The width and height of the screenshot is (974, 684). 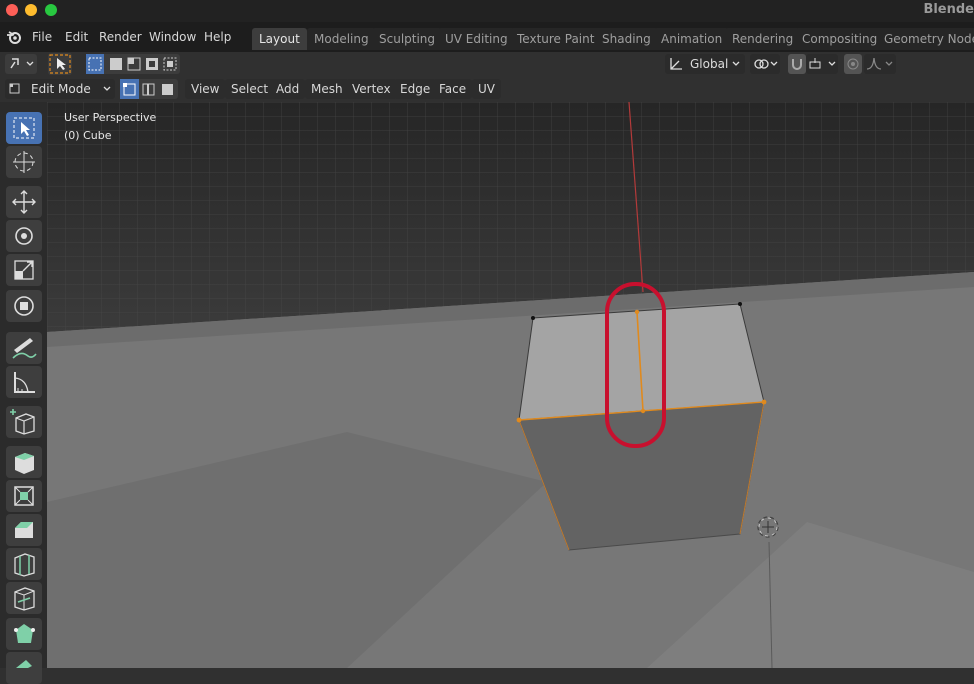 I want to click on inset-tool, so click(x=24, y=496).